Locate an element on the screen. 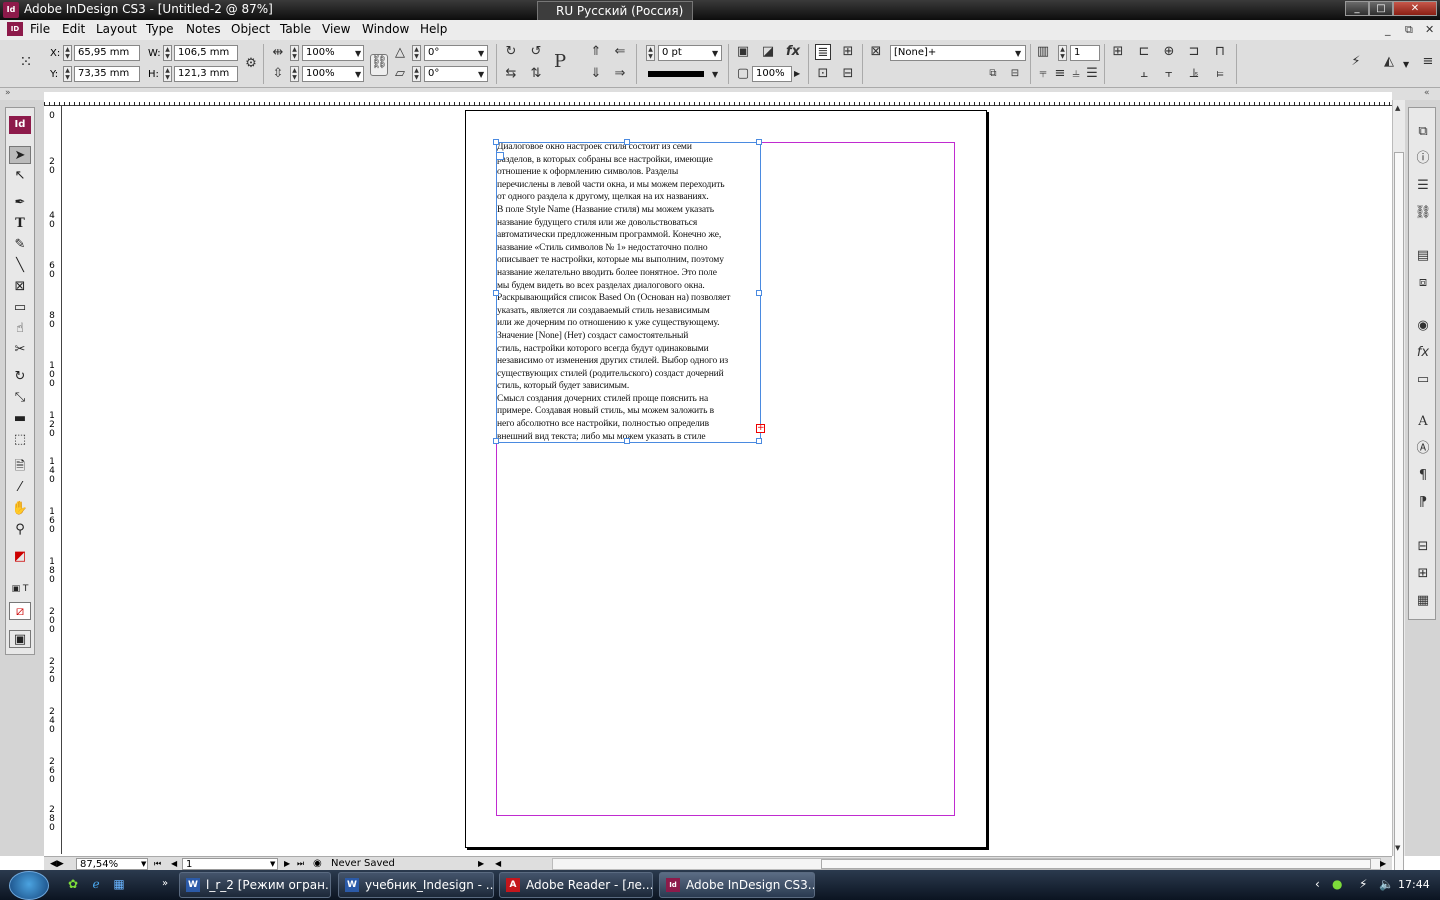  button-tool-icon: ☝ is located at coordinates (20, 329).